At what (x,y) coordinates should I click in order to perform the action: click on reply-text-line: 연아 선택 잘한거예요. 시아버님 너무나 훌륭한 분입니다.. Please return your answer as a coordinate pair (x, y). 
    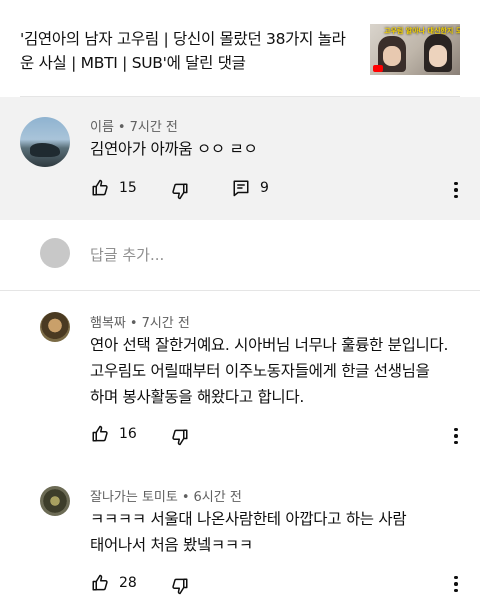
    Looking at the image, I should click on (269, 345).